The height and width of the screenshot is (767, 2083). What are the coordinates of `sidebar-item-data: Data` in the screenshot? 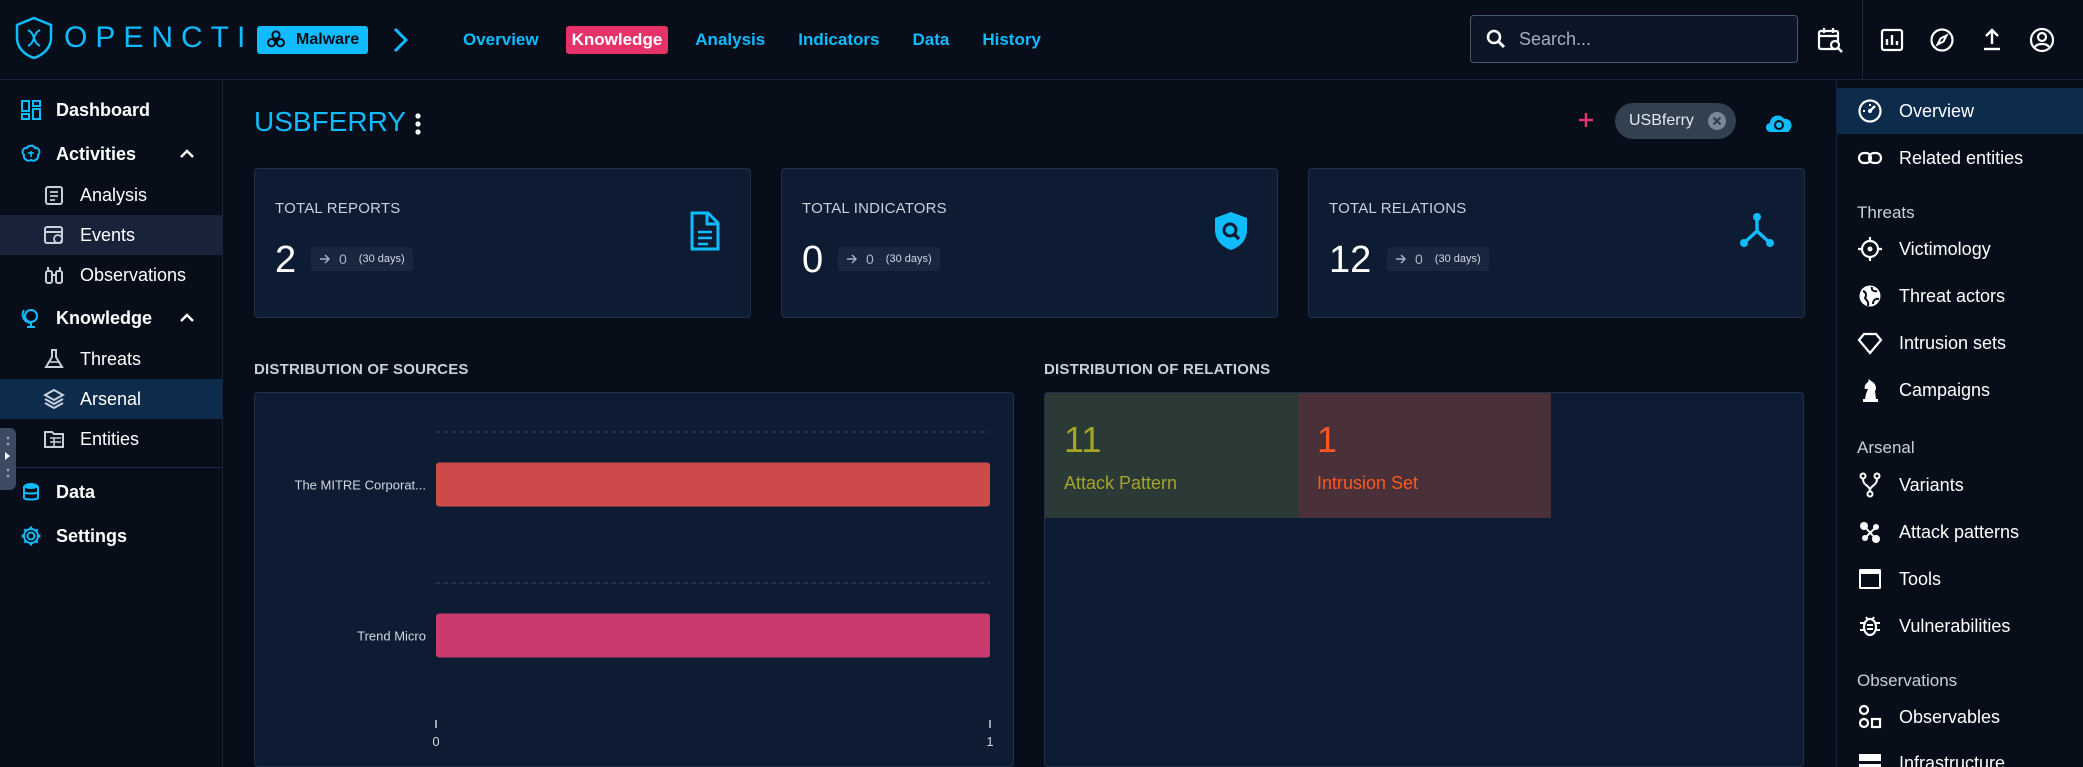 It's located at (111, 492).